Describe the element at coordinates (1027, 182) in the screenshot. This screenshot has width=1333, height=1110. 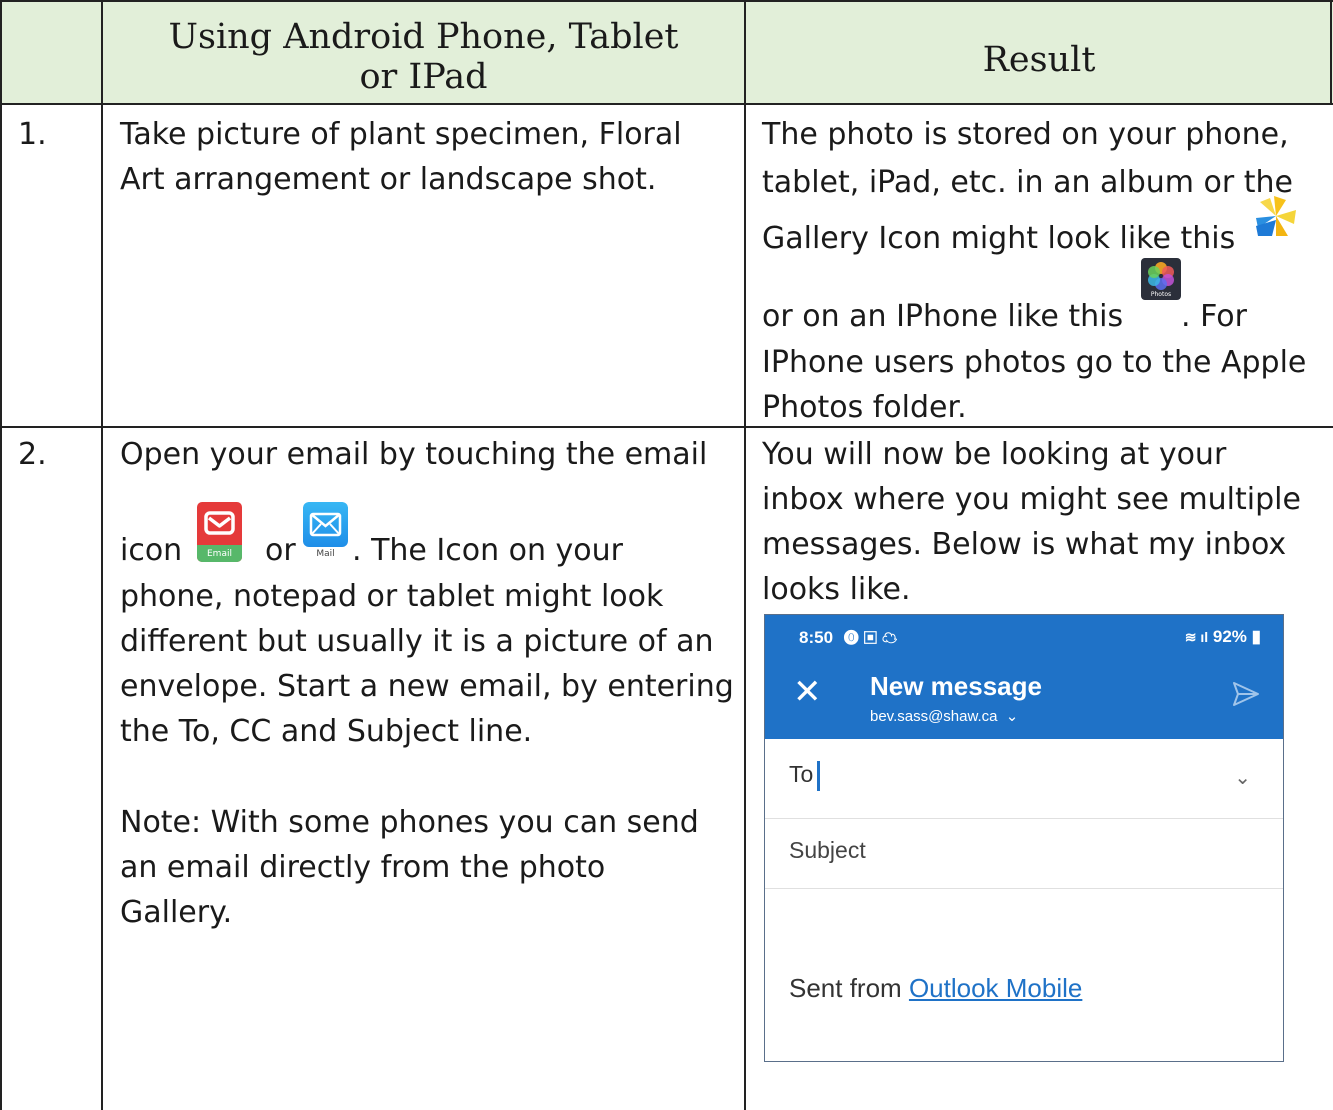
I see `row-1-result-line: tablet, iPad, etc. in an album or the` at that location.